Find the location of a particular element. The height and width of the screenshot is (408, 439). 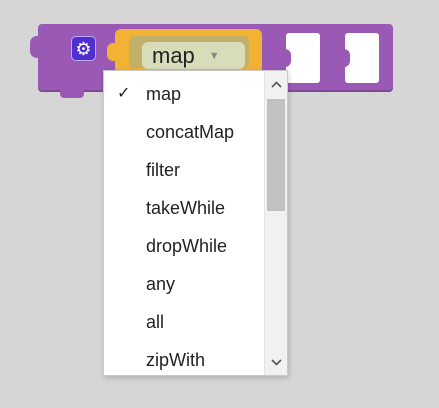

menu-item-dropwhile: dropWhile is located at coordinates (185, 246).